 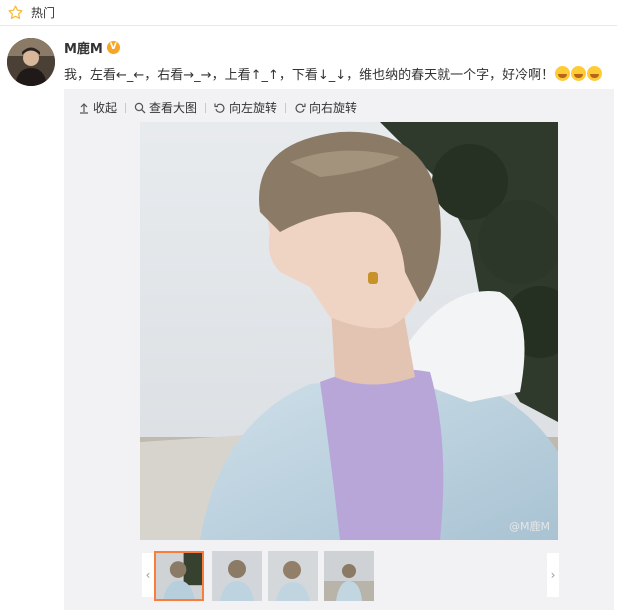 I want to click on hot-label: 热门, so click(x=43, y=13).